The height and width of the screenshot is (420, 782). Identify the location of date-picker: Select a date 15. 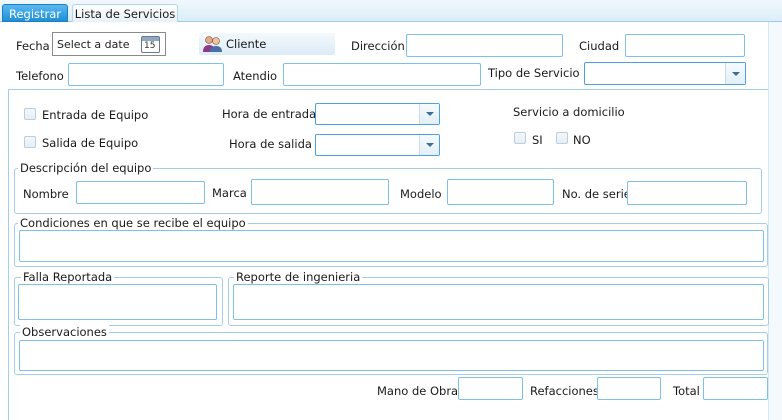
(109, 44).